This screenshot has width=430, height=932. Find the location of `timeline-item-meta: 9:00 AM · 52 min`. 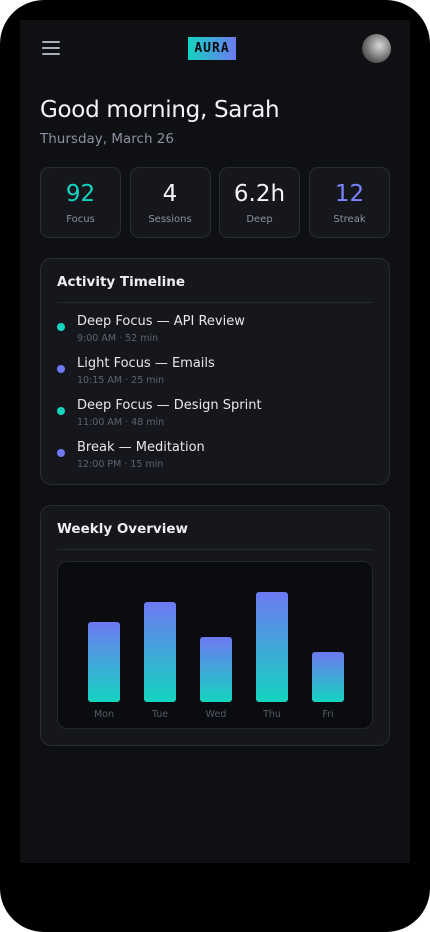

timeline-item-meta: 9:00 AM · 52 min is located at coordinates (118, 338).